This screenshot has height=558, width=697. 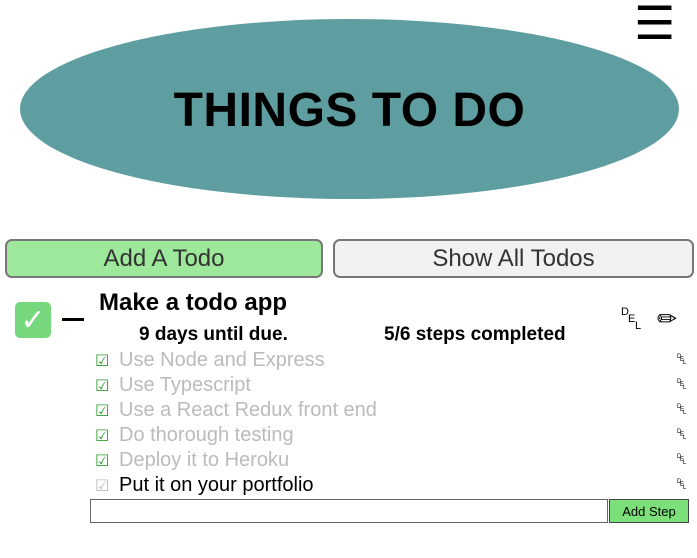 I want to click on step-text: Use Node and Express, so click(x=222, y=360).